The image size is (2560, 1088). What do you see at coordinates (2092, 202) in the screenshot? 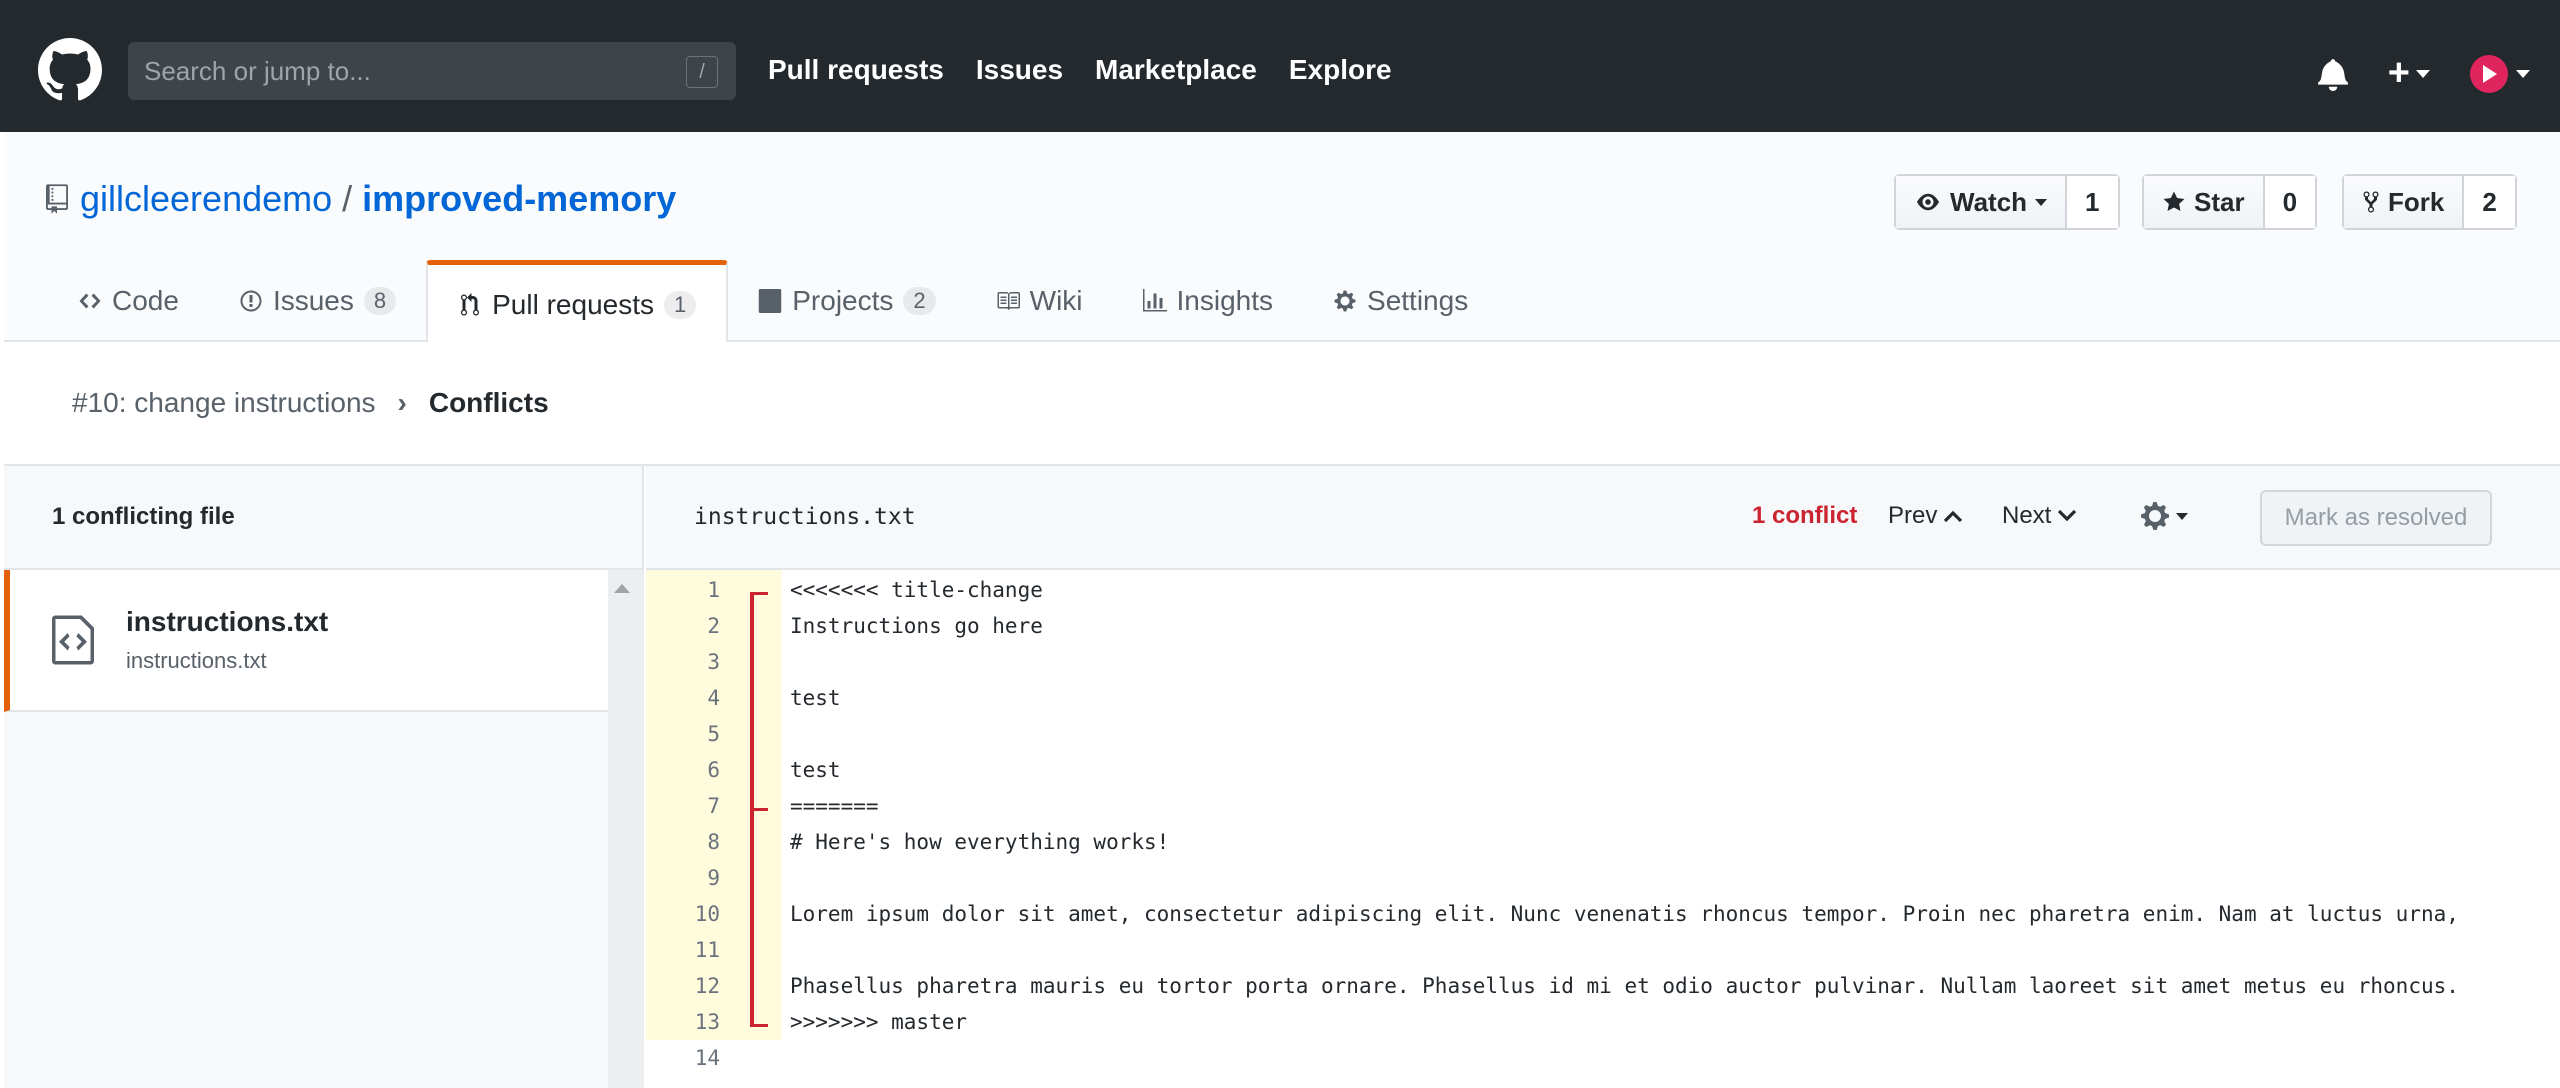
I see `watch-count: 1` at bounding box center [2092, 202].